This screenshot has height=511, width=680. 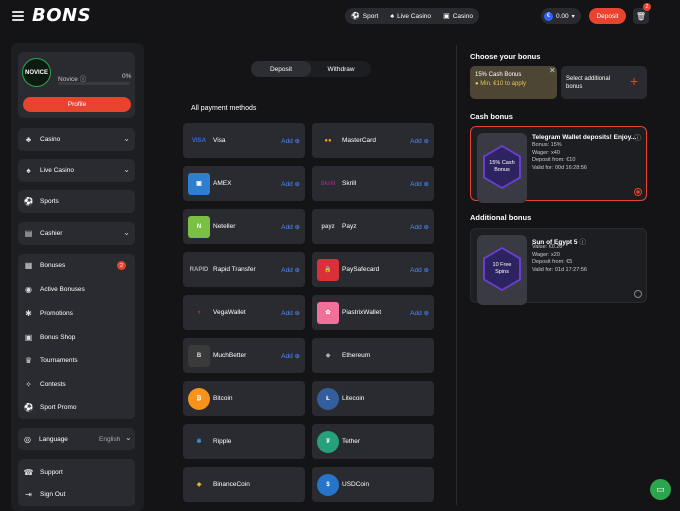 I want to click on visa-logo-icon: VISA, so click(x=198, y=140).